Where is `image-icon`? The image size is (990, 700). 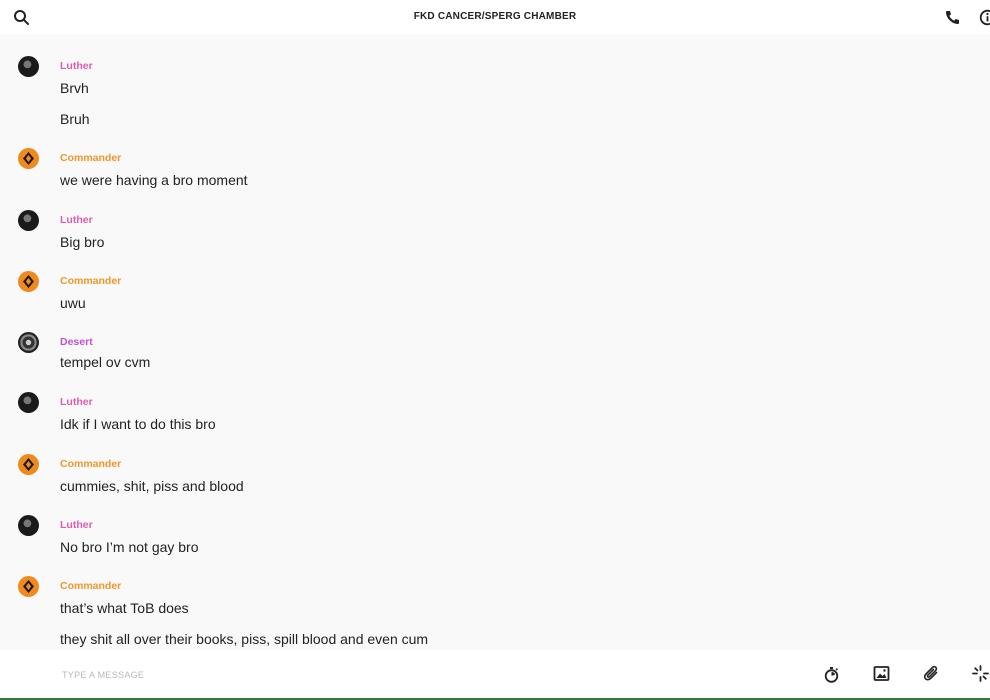
image-icon is located at coordinates (881, 673).